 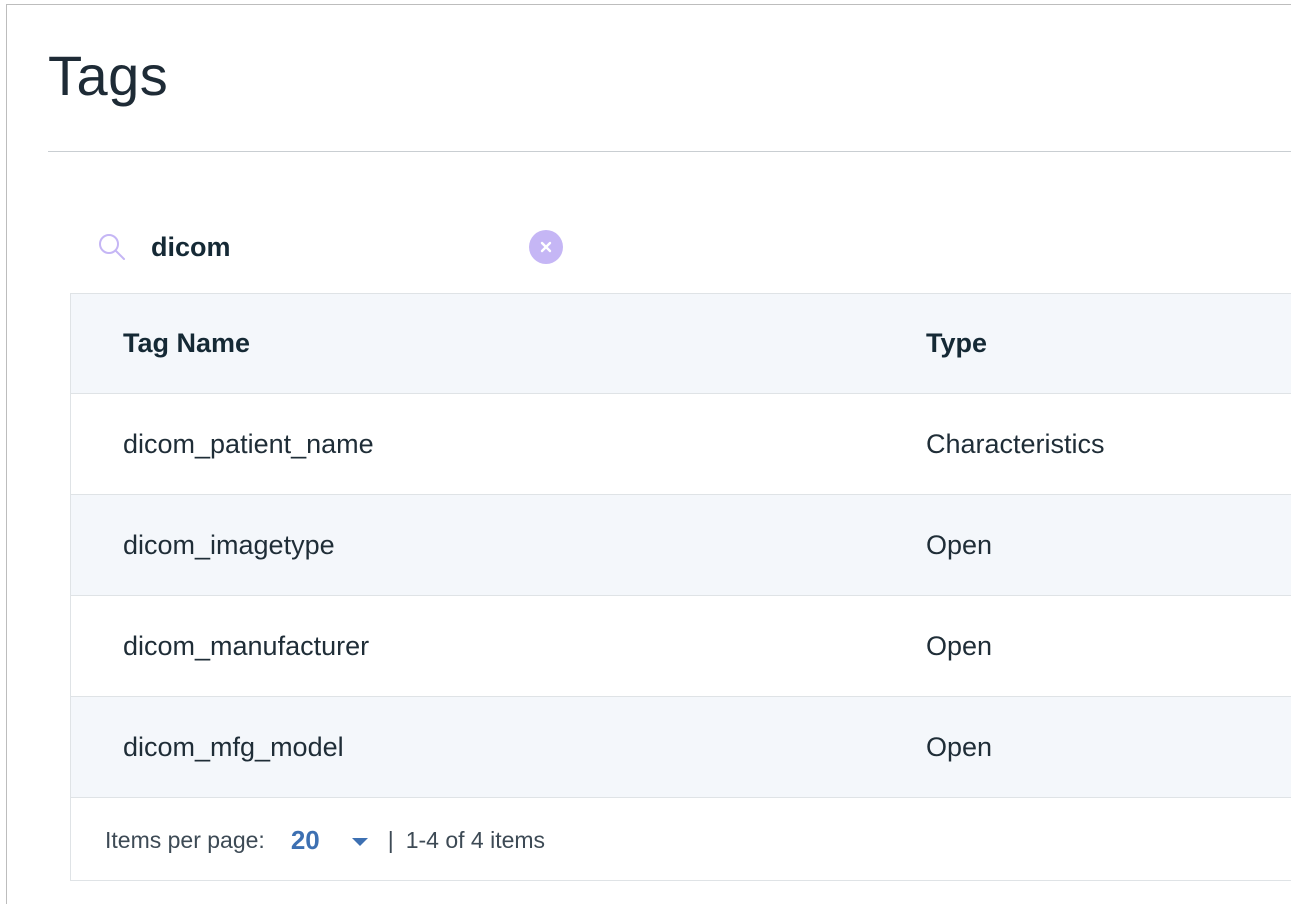 I want to click on tag-type-cell: Characteristics, so click(x=1015, y=443).